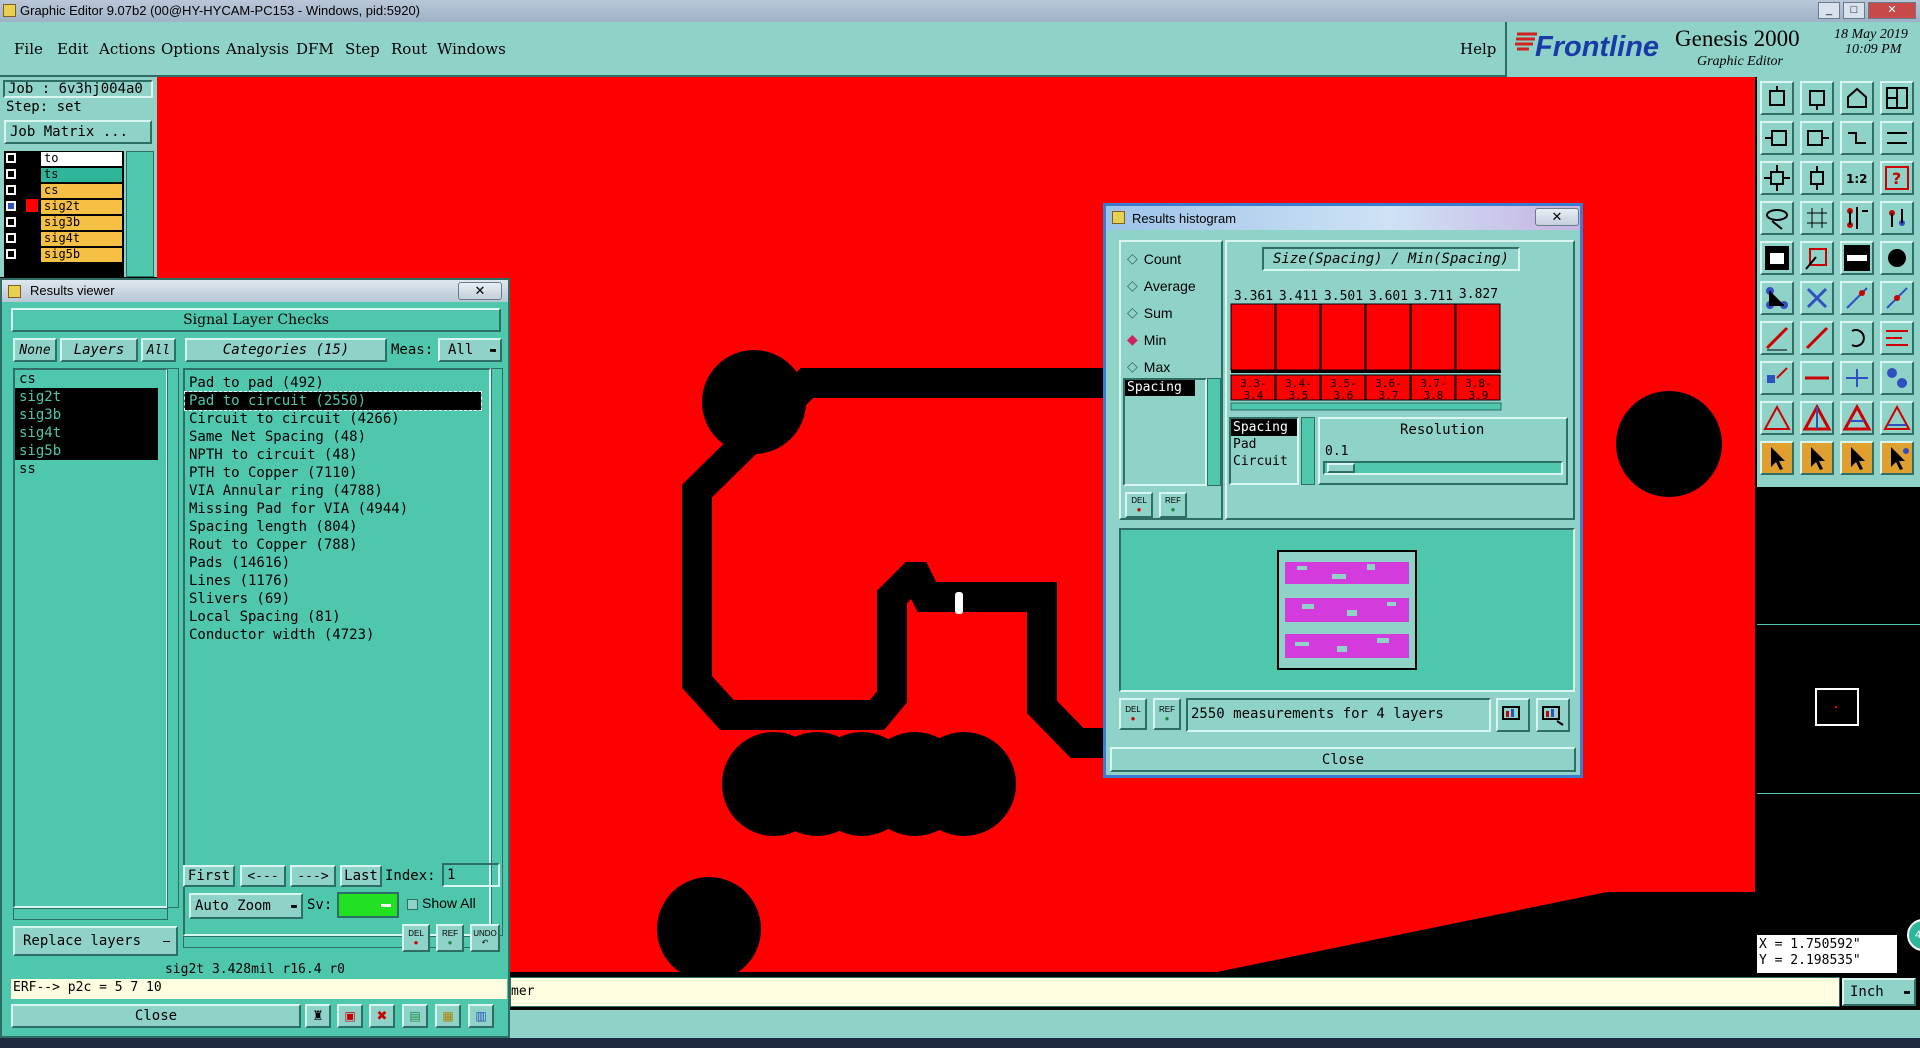  What do you see at coordinates (337, 617) in the screenshot?
I see `category-row: Local Spacing (81)` at bounding box center [337, 617].